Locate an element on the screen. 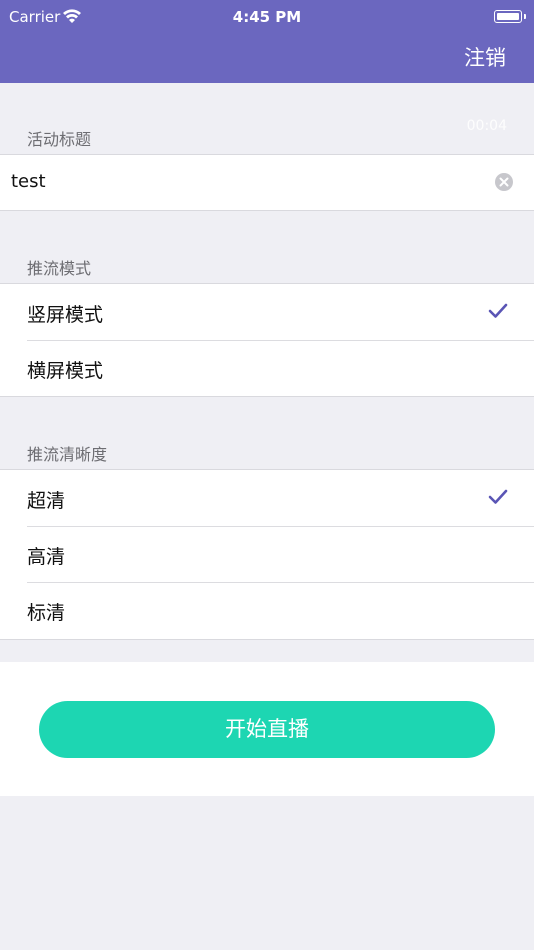 Image resolution: width=534 pixels, height=950 pixels. quality-option-standard: 标清 is located at coordinates (267, 610).